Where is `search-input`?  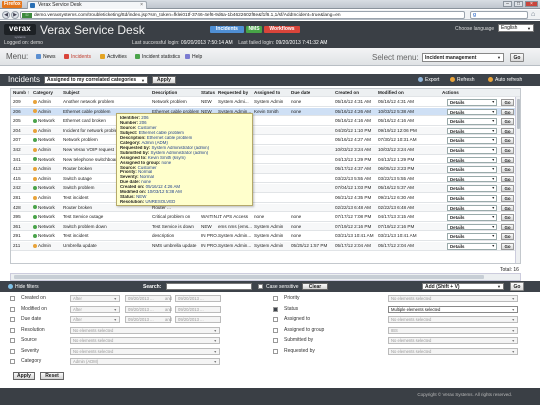
search-input is located at coordinates (209, 286).